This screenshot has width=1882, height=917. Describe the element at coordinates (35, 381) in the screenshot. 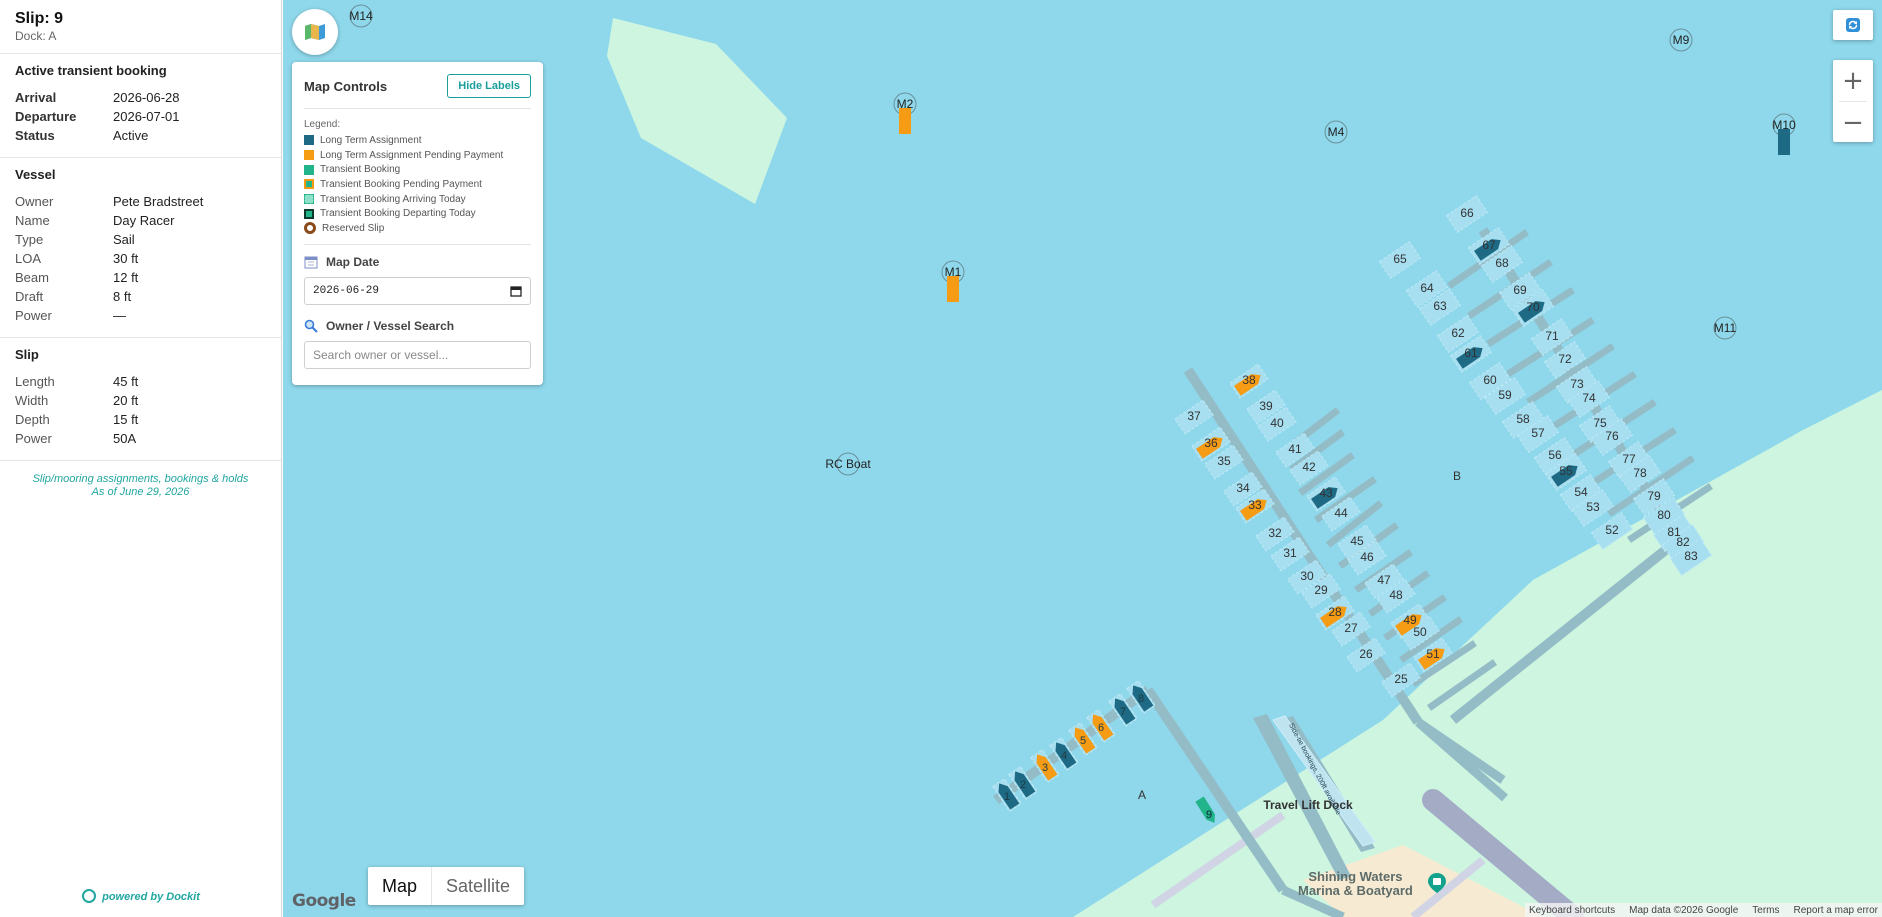

I see `field-label: Length` at that location.